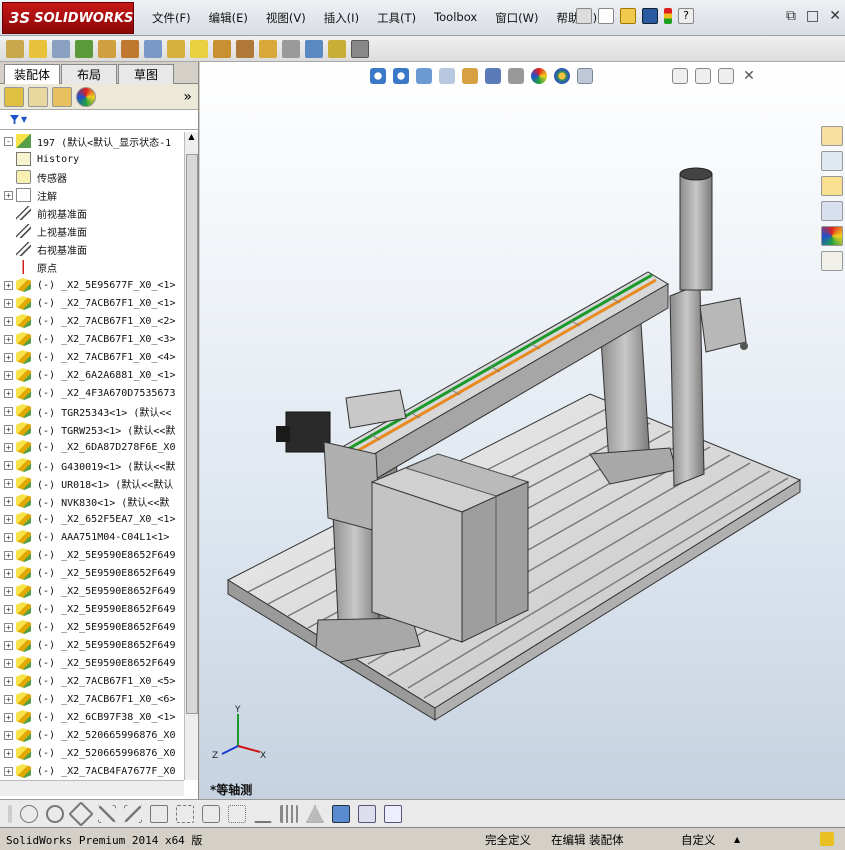 This screenshot has width=845, height=850. What do you see at coordinates (14, 119) in the screenshot?
I see `filter-icon` at bounding box center [14, 119].